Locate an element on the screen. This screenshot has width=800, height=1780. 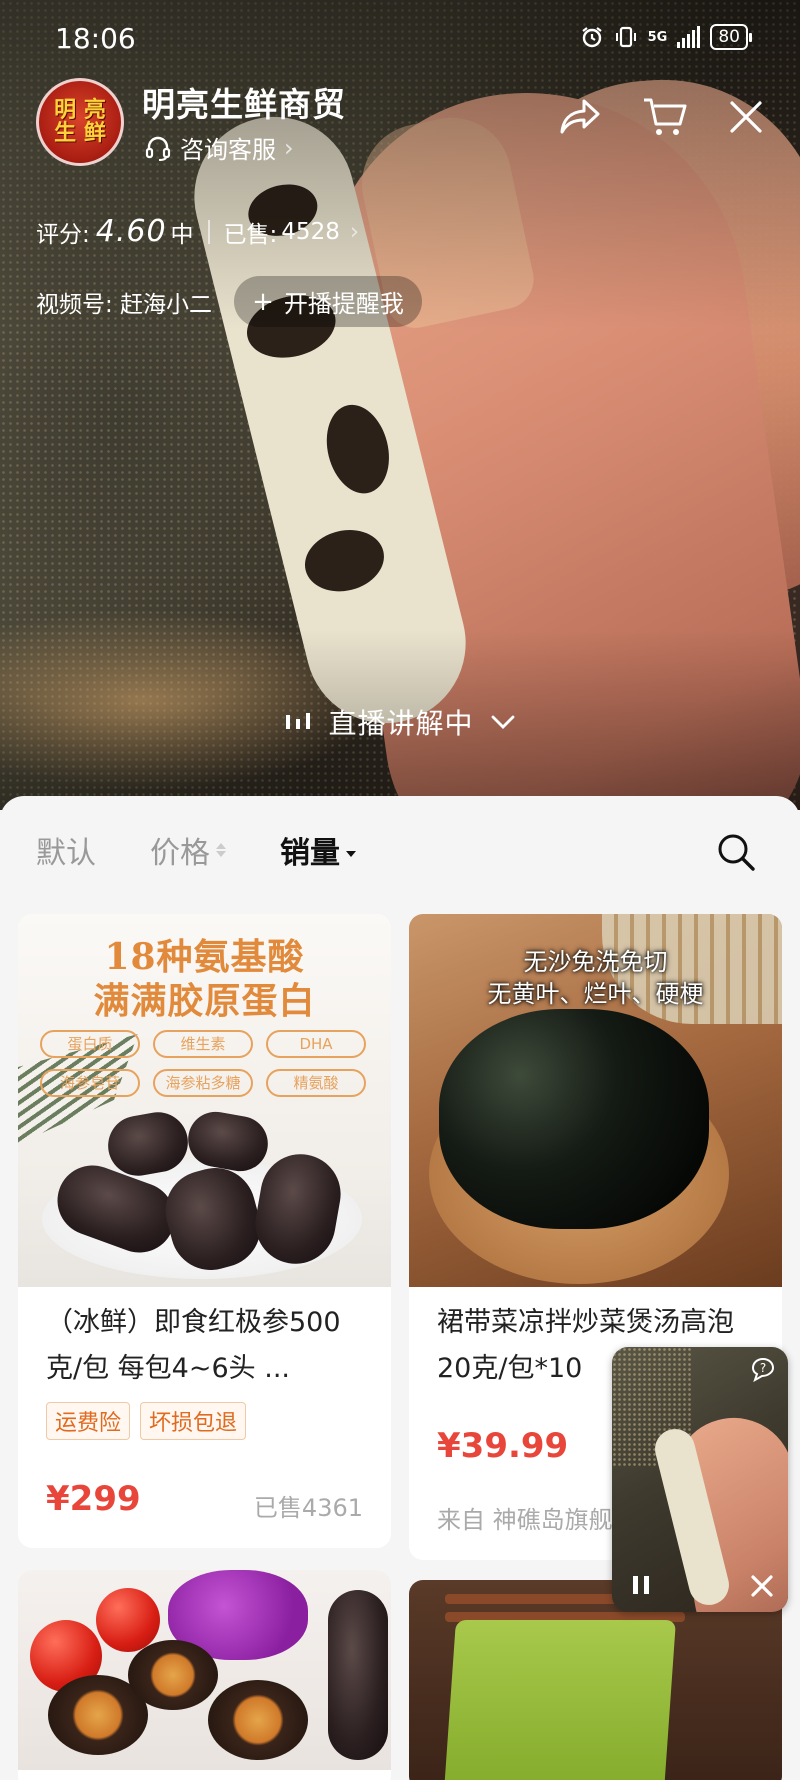
product-tags: 运费险 坏损包退 is located at coordinates (146, 1421).